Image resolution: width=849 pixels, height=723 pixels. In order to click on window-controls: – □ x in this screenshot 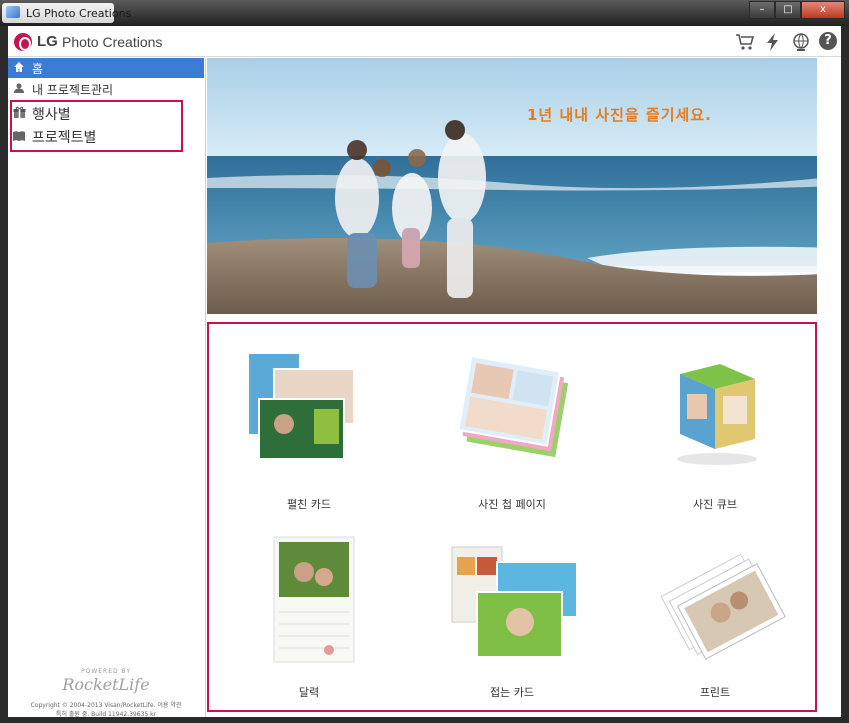, I will do `click(797, 10)`.